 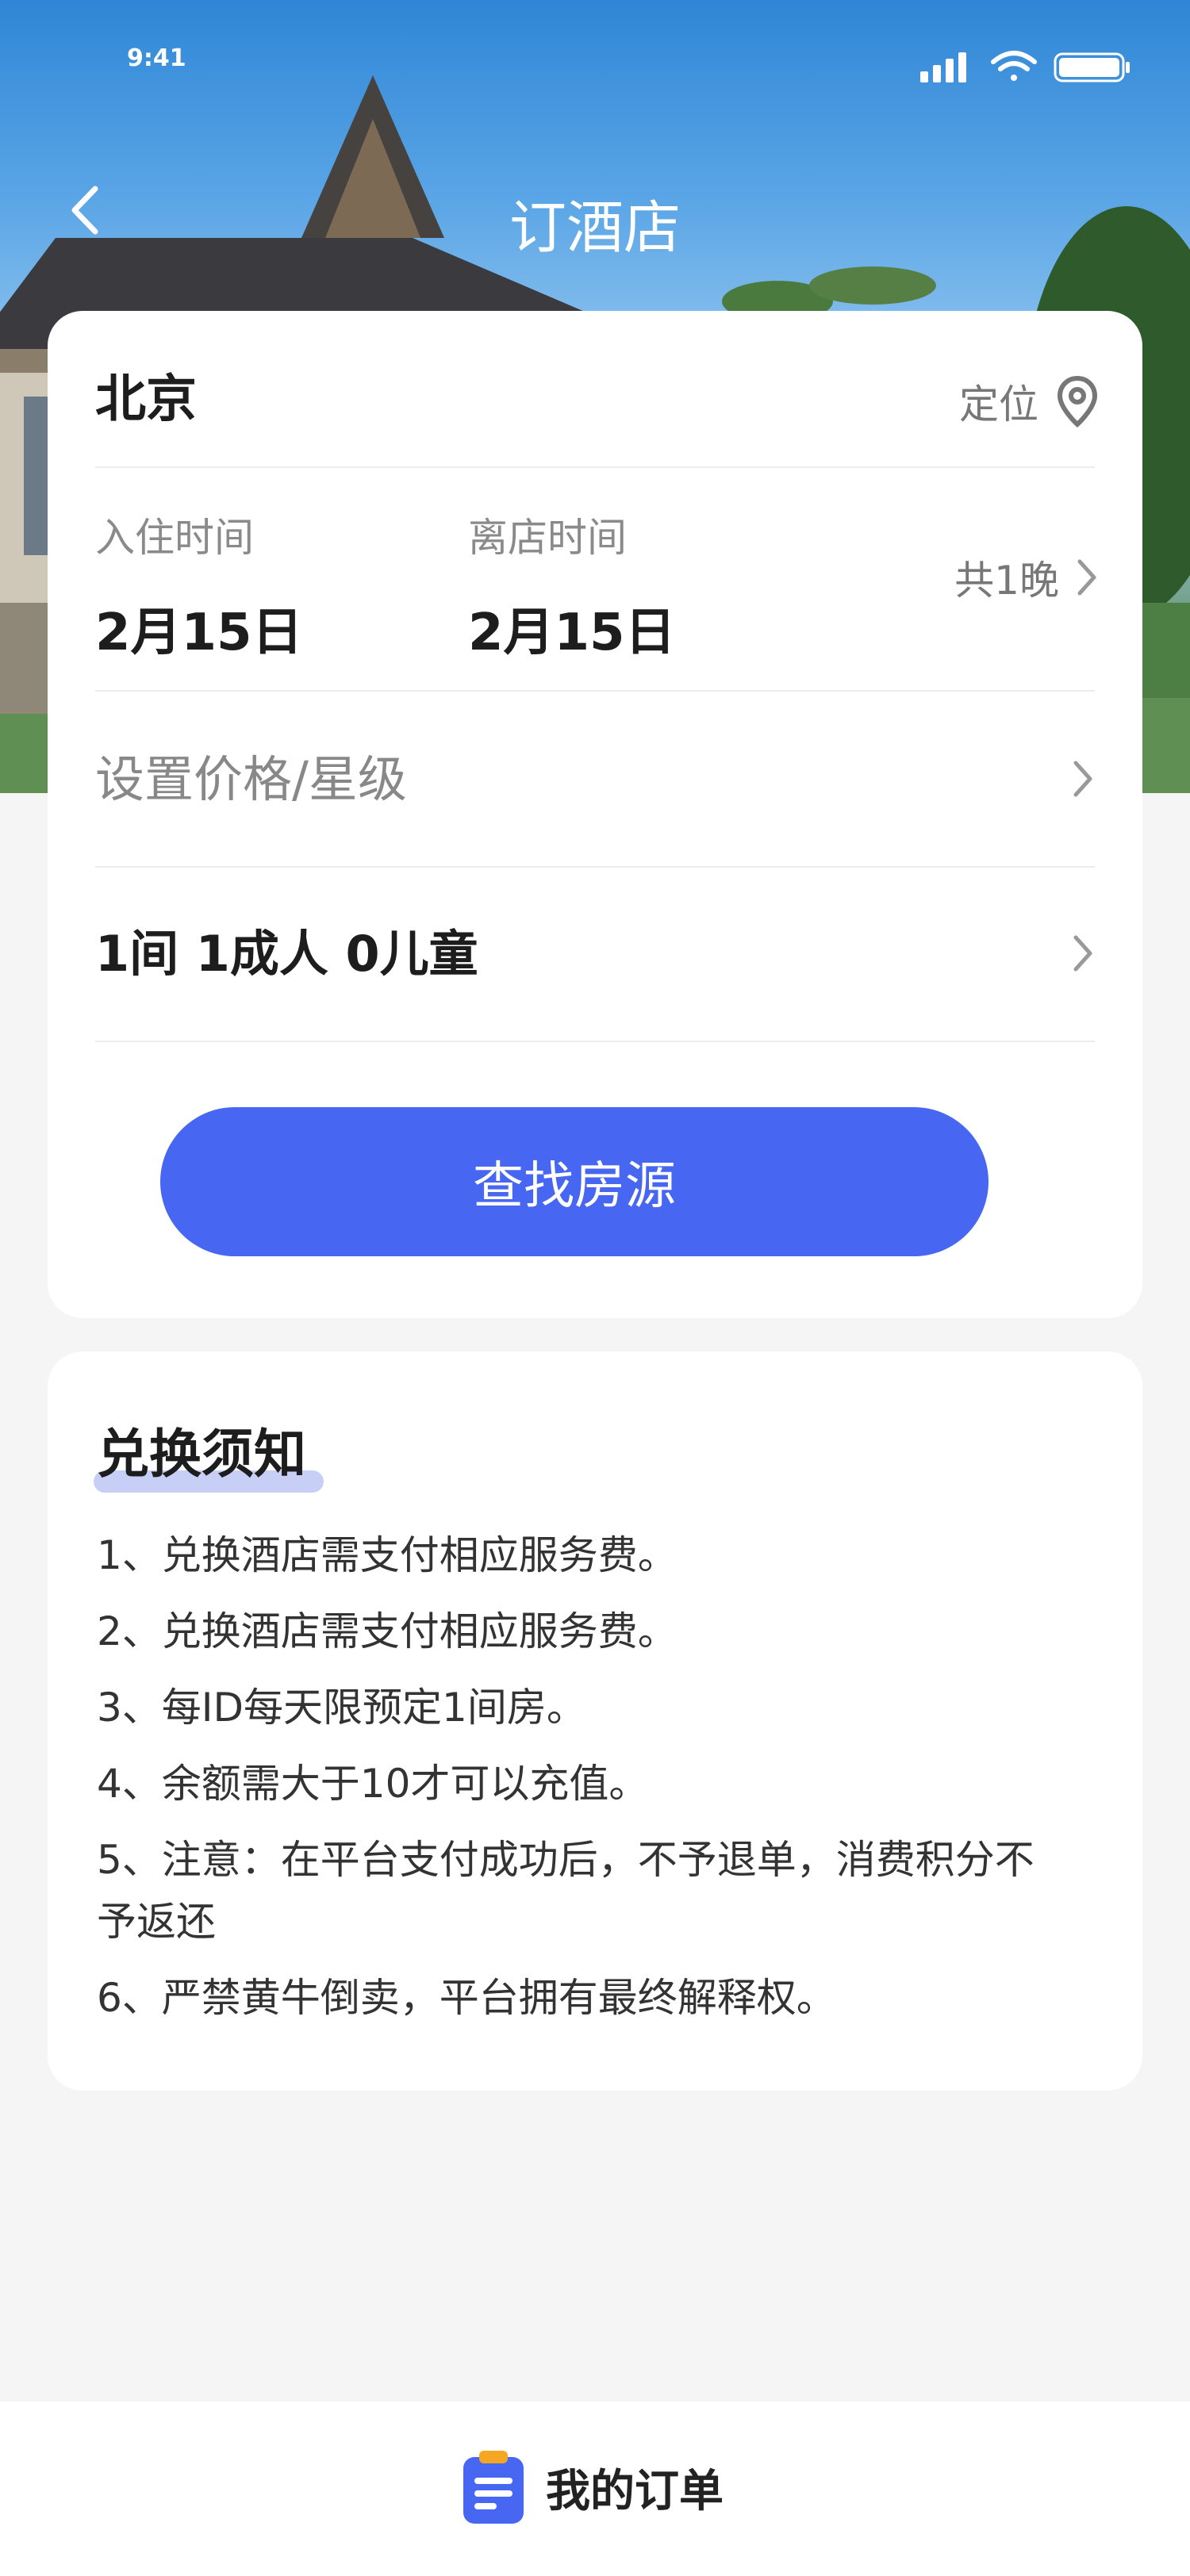 What do you see at coordinates (156, 58) in the screenshot?
I see `status-time: 9:41` at bounding box center [156, 58].